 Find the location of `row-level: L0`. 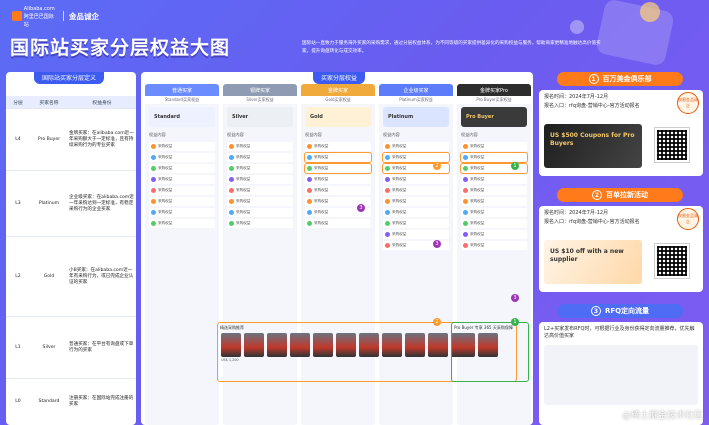

row-level: L0 is located at coordinates (18, 401).